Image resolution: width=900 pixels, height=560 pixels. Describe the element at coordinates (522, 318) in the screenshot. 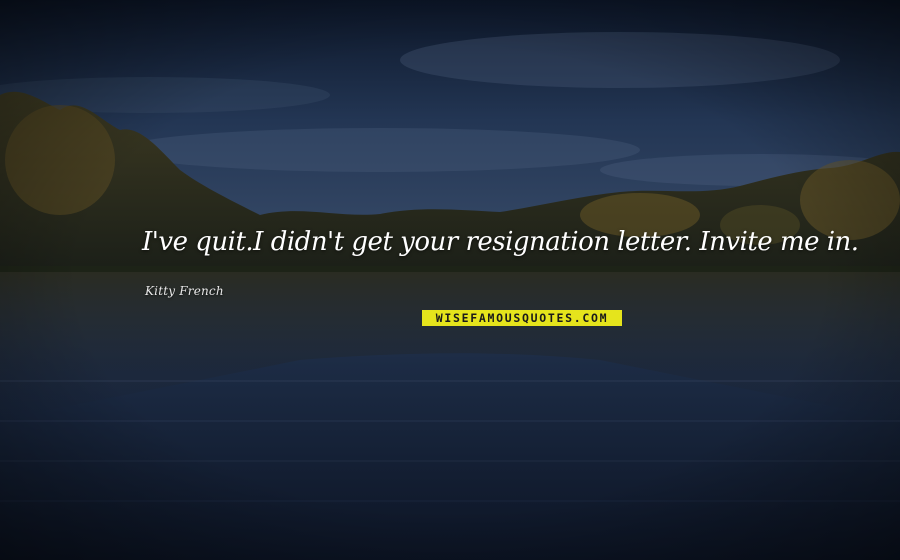

I see `watermark-badge: WISEFAMOUSQUOTES.COM` at that location.